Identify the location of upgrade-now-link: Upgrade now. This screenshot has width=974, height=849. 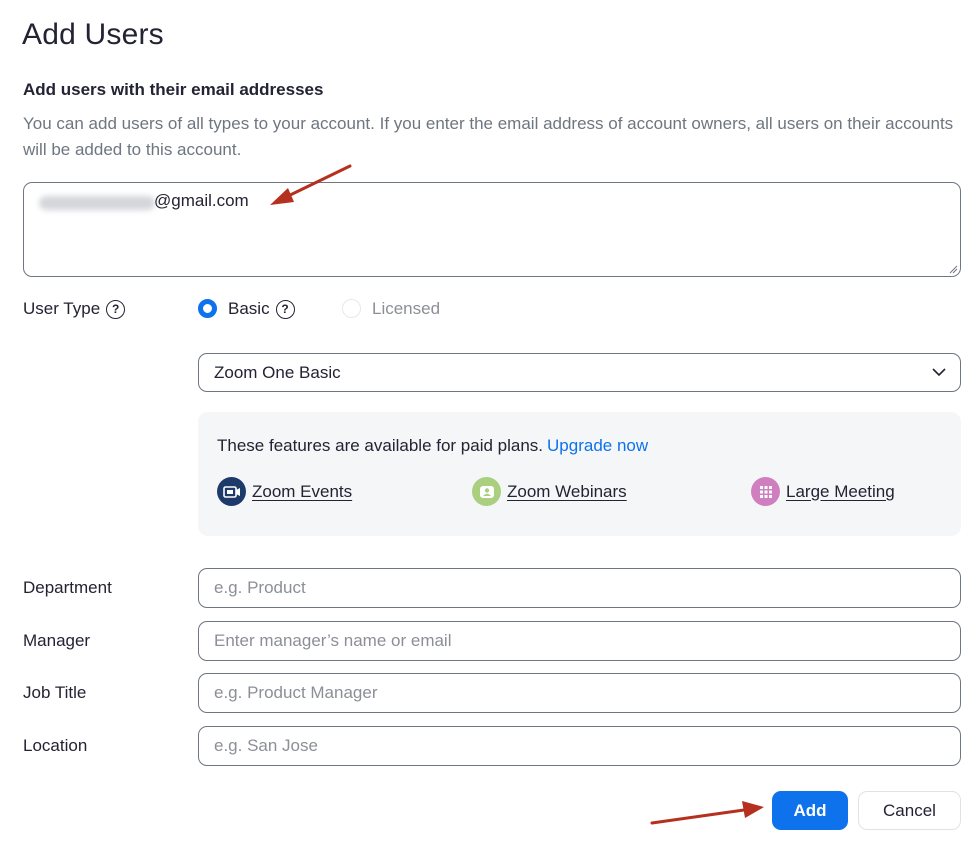
(597, 445).